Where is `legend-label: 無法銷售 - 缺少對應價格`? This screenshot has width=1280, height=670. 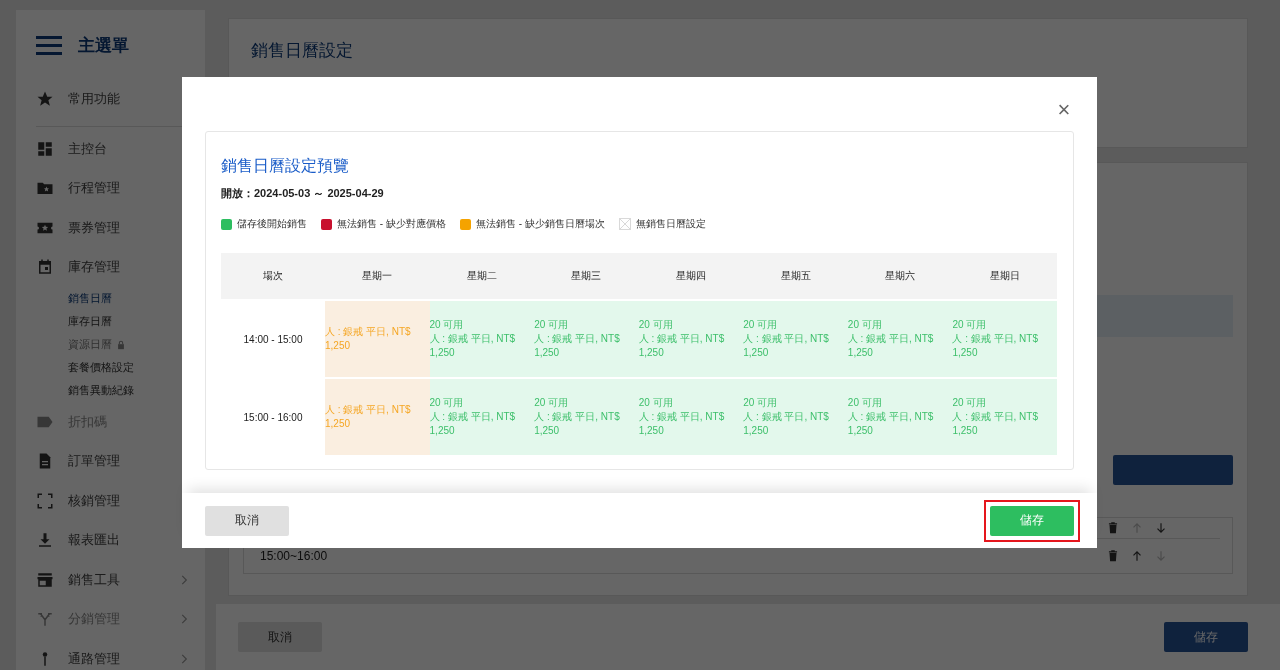 legend-label: 無法銷售 - 缺少對應價格 is located at coordinates (391, 224).